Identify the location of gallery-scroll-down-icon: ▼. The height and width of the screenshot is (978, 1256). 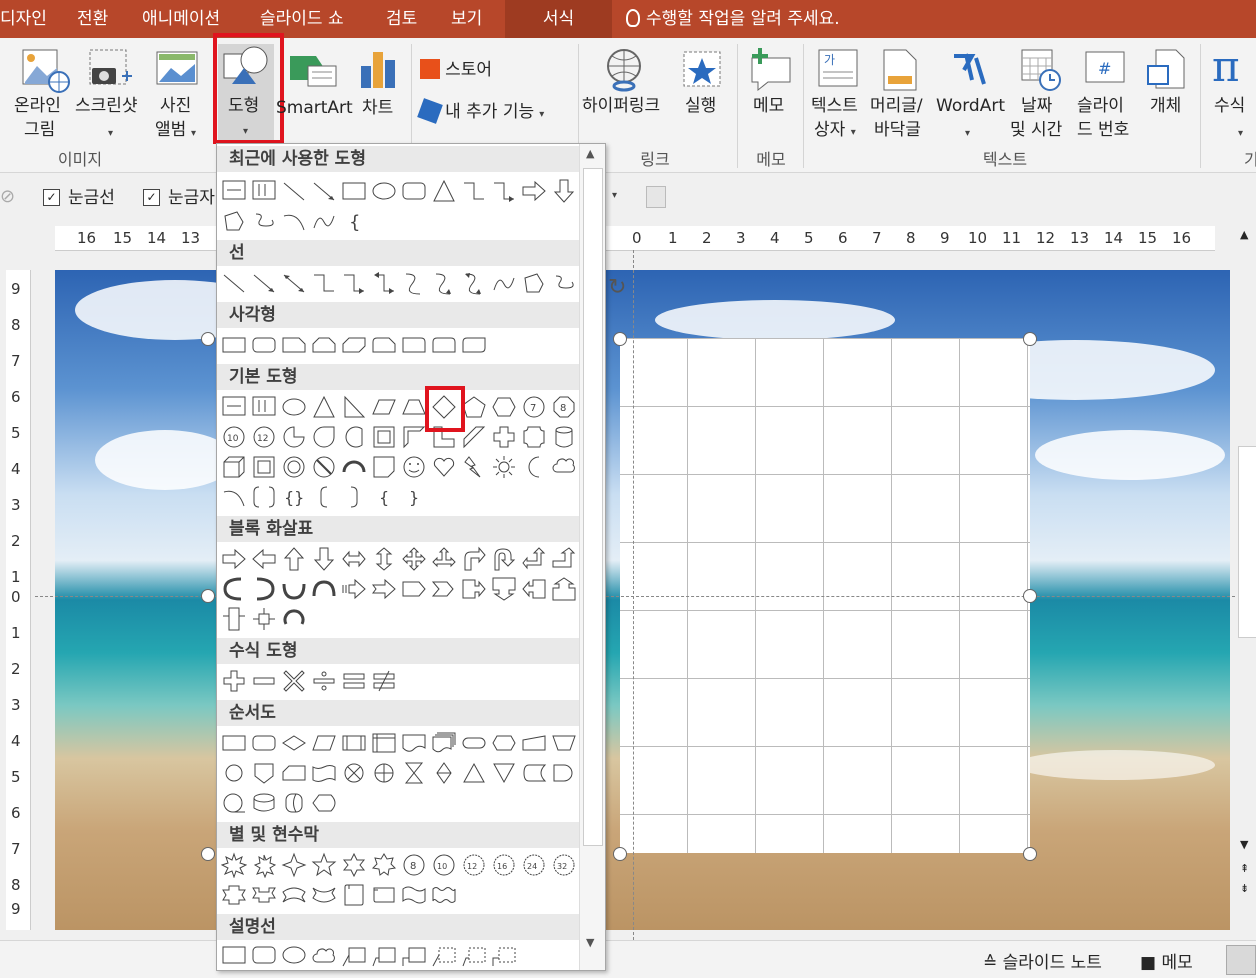
(590, 942).